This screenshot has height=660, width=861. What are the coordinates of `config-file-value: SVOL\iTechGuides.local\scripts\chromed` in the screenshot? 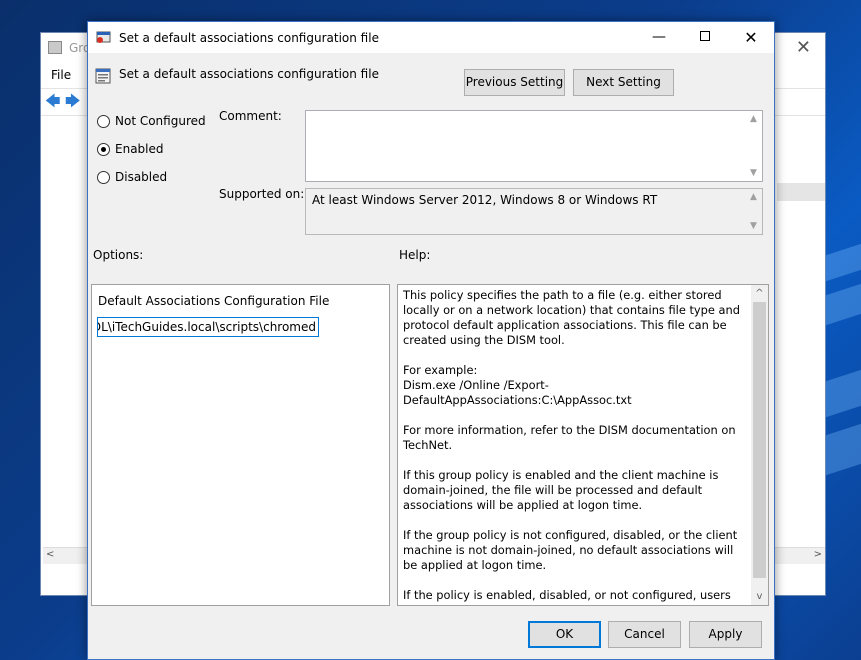 It's located at (206, 327).